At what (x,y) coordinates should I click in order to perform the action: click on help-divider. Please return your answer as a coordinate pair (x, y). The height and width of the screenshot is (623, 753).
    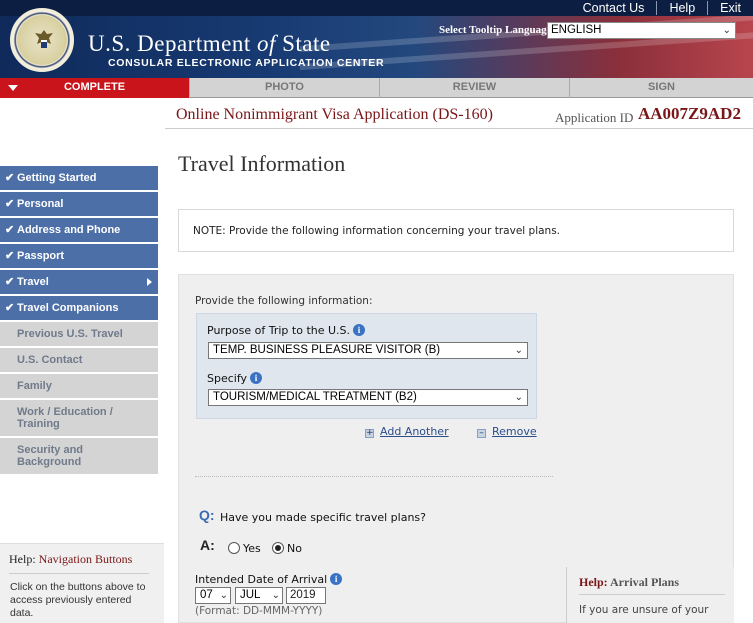
    Looking at the image, I should click on (79, 573).